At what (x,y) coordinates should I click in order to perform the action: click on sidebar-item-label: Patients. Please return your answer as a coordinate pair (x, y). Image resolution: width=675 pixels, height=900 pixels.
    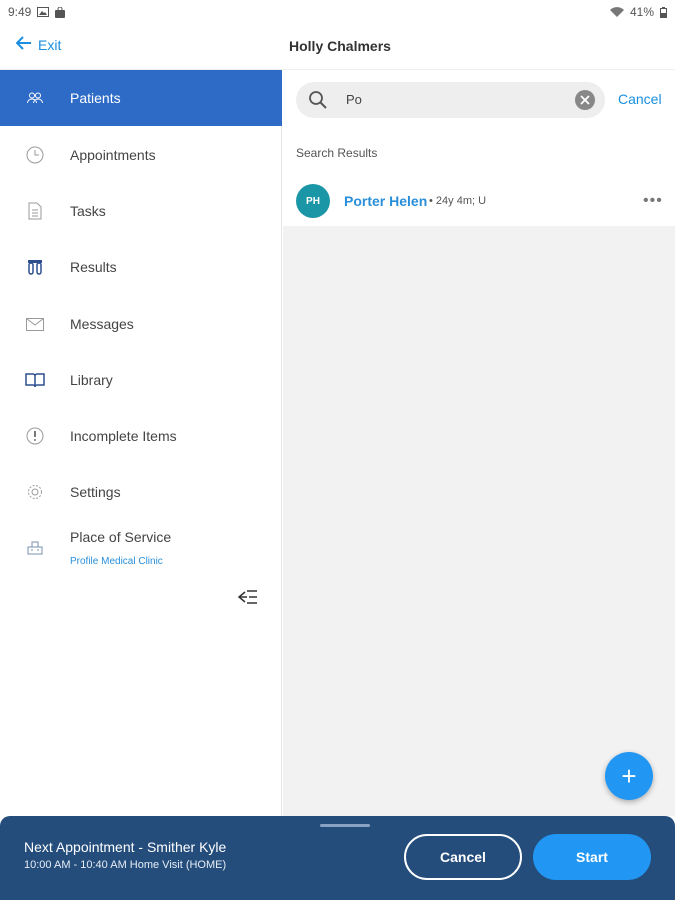
    Looking at the image, I should click on (95, 98).